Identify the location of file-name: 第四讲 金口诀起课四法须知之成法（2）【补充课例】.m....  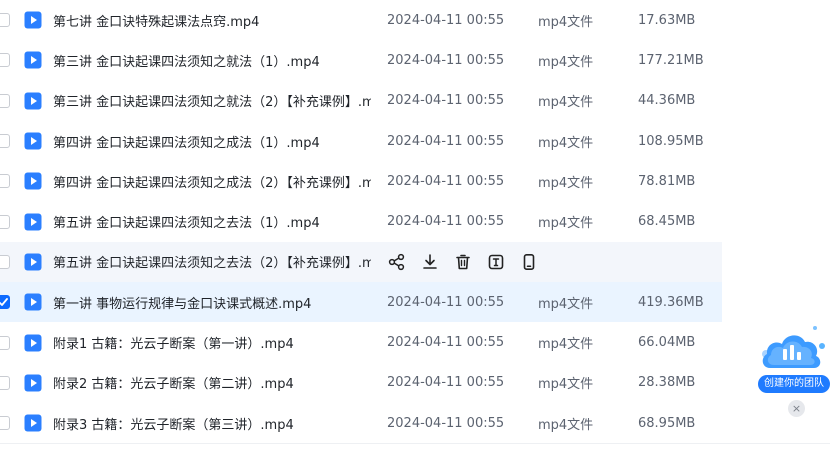
(212, 181).